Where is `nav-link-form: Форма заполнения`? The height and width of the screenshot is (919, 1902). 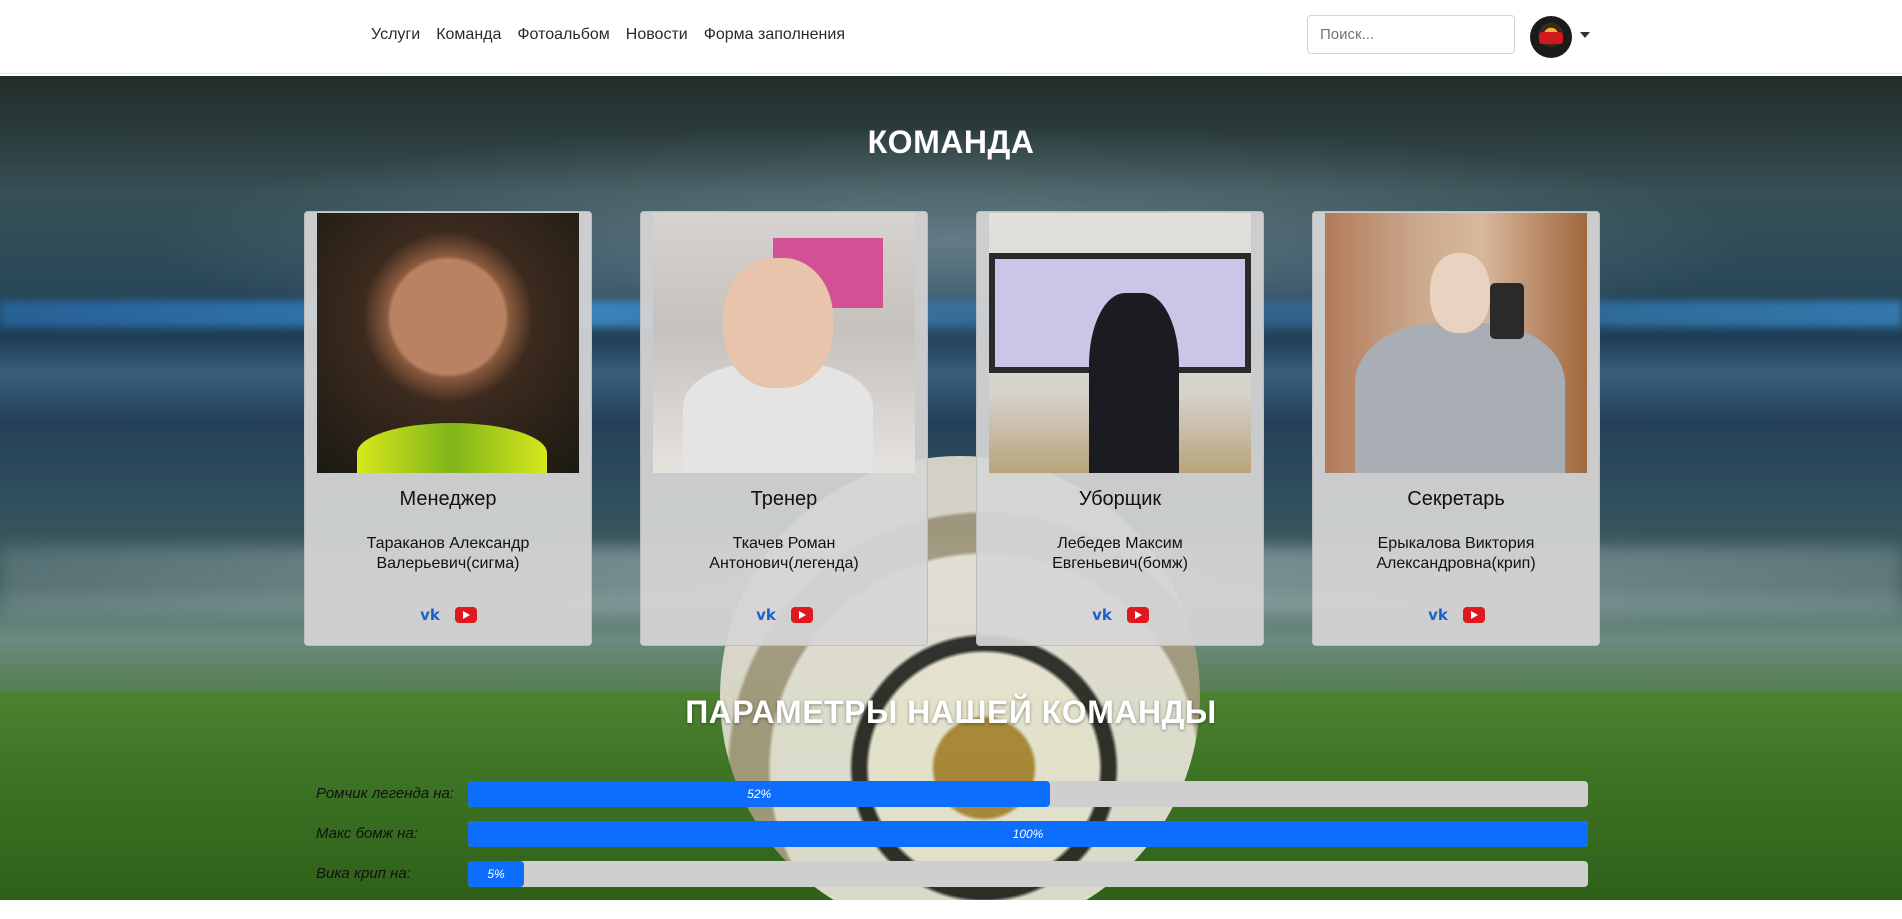 nav-link-form: Форма заполнения is located at coordinates (774, 35).